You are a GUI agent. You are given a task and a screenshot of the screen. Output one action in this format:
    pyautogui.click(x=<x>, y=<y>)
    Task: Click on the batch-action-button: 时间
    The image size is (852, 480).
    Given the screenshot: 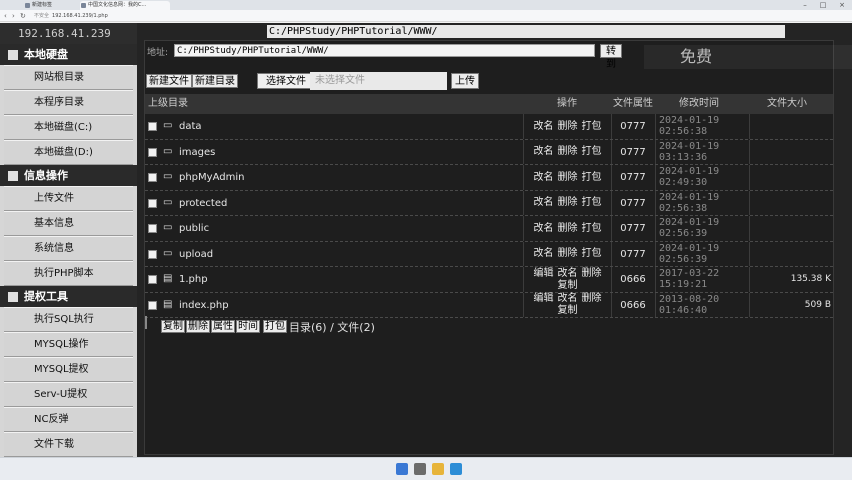 What is the action you would take?
    pyautogui.click(x=248, y=326)
    